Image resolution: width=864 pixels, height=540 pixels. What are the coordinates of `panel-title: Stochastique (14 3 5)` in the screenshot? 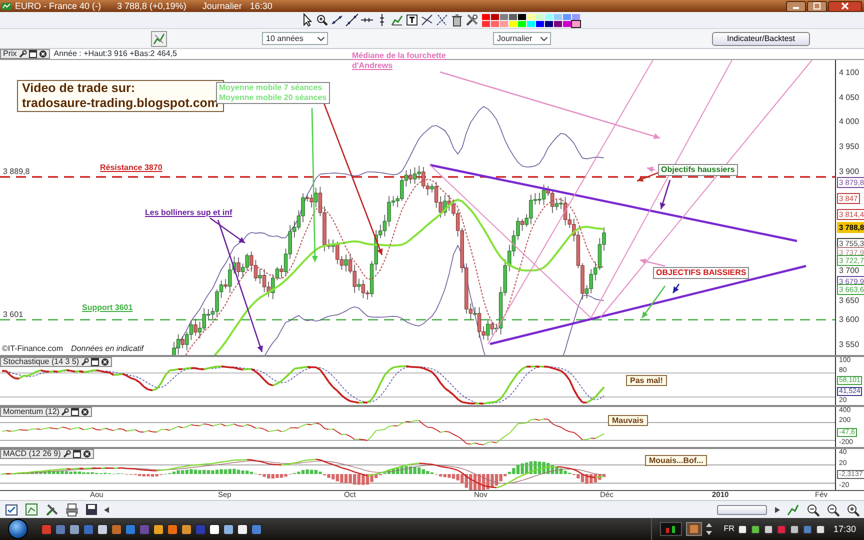 It's located at (41, 362).